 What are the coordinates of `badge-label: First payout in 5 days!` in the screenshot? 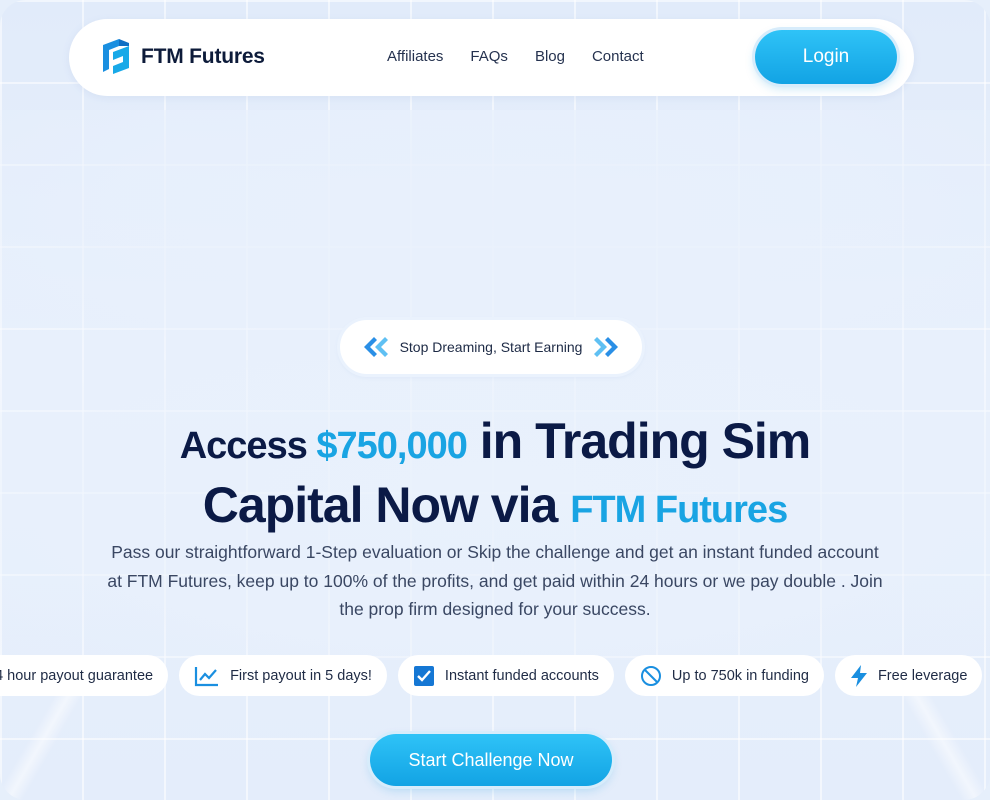 It's located at (301, 675).